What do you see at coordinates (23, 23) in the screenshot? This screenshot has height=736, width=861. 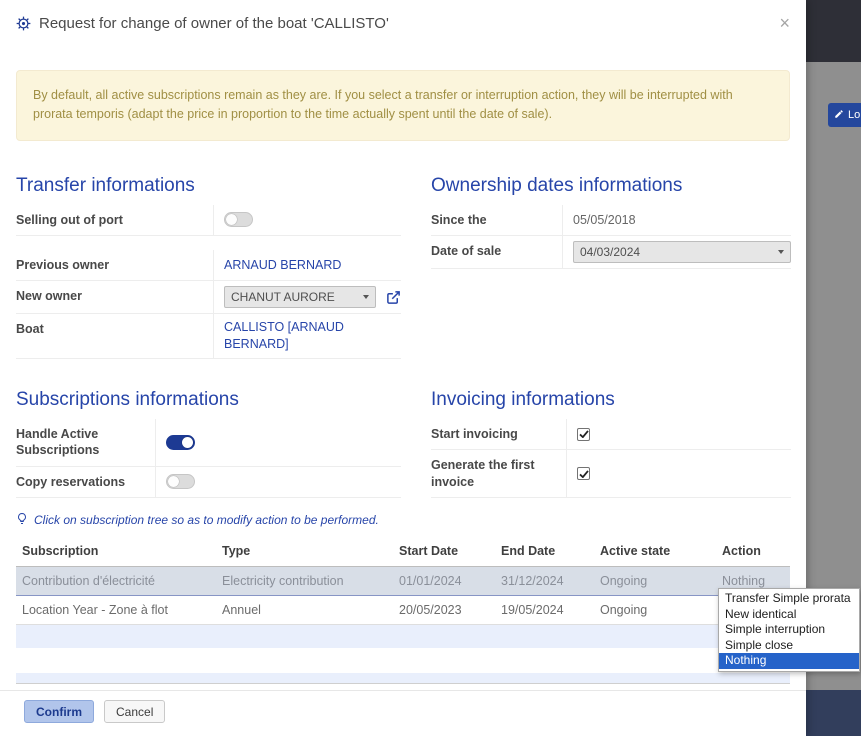 I see `ship-wheel-icon` at bounding box center [23, 23].